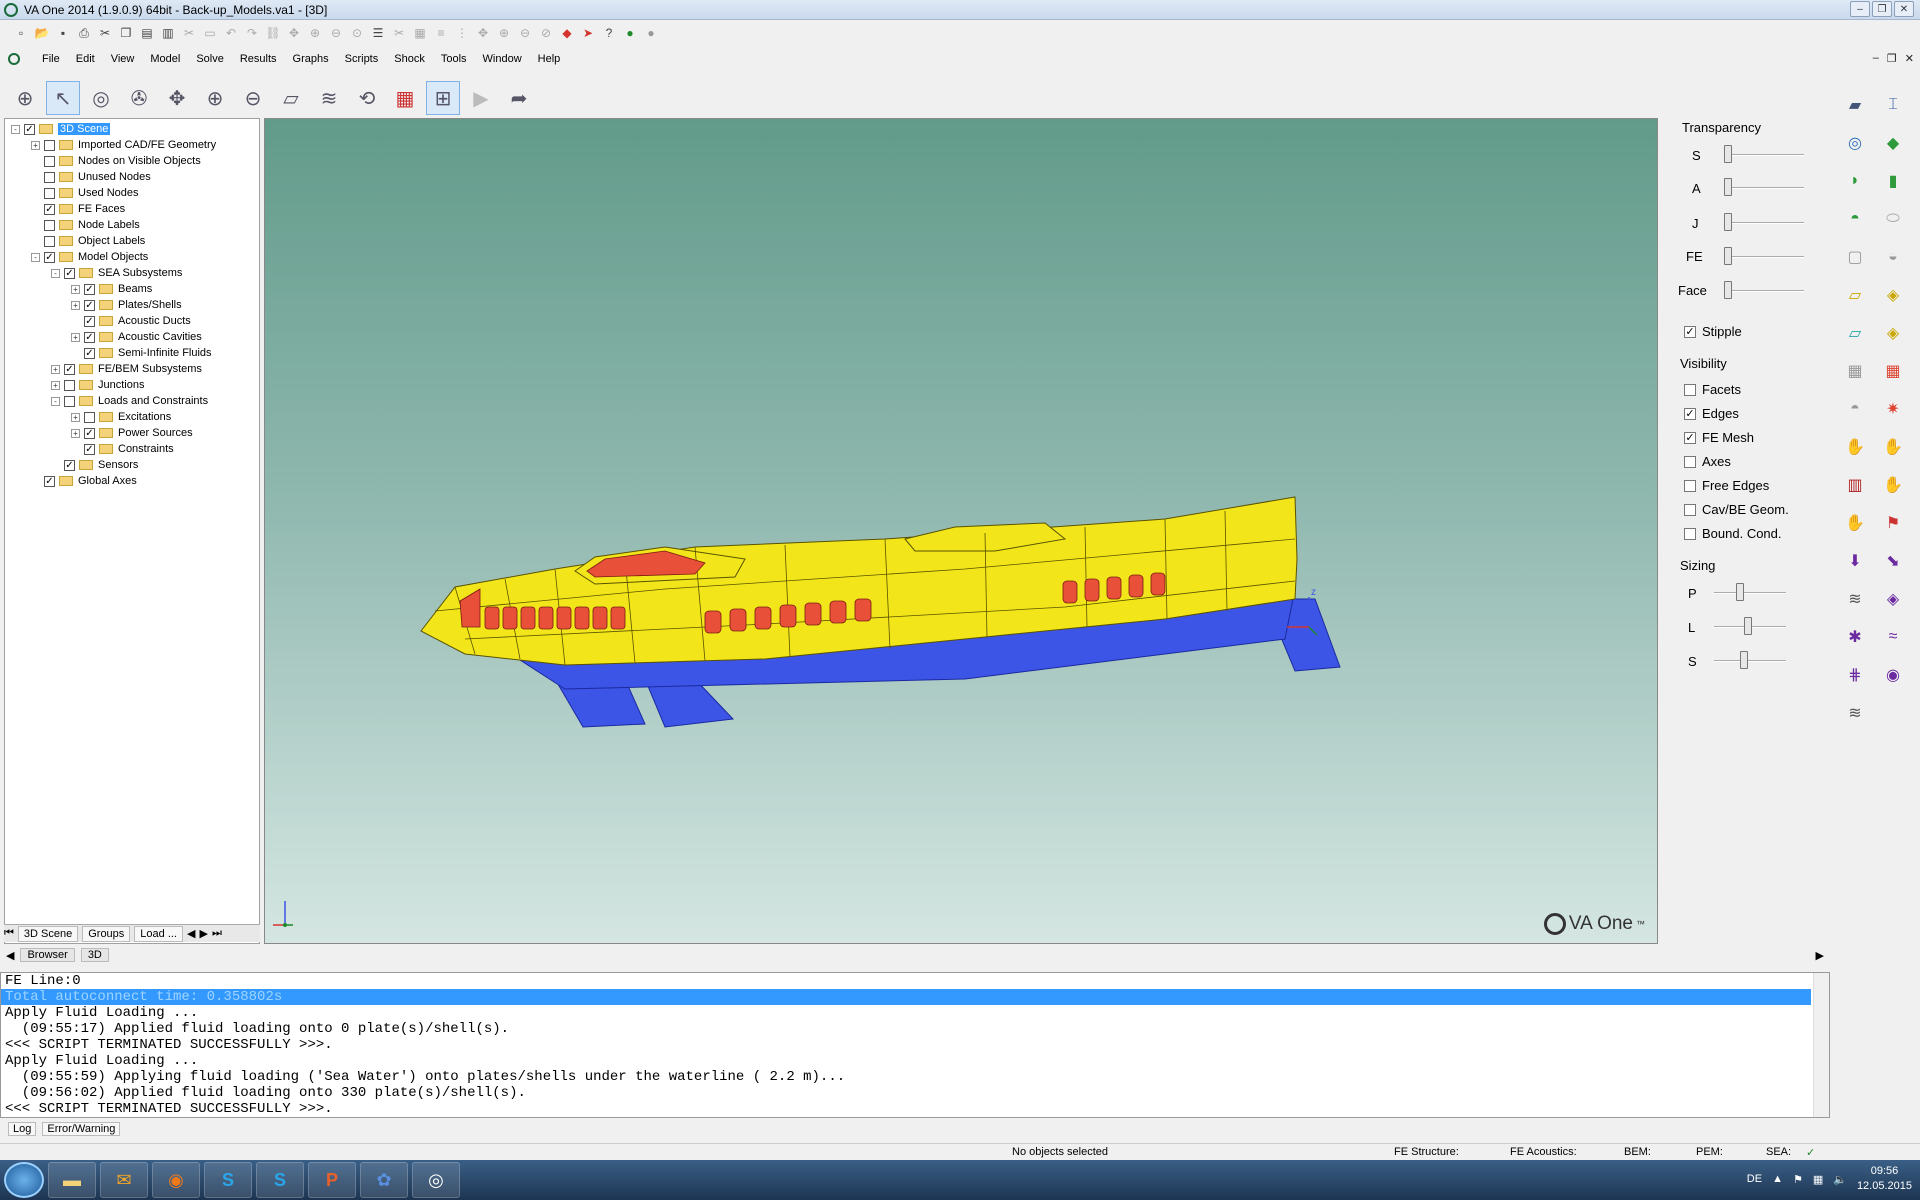  What do you see at coordinates (111, 289) in the screenshot?
I see `tree-item: + ✓ Beams` at bounding box center [111, 289].